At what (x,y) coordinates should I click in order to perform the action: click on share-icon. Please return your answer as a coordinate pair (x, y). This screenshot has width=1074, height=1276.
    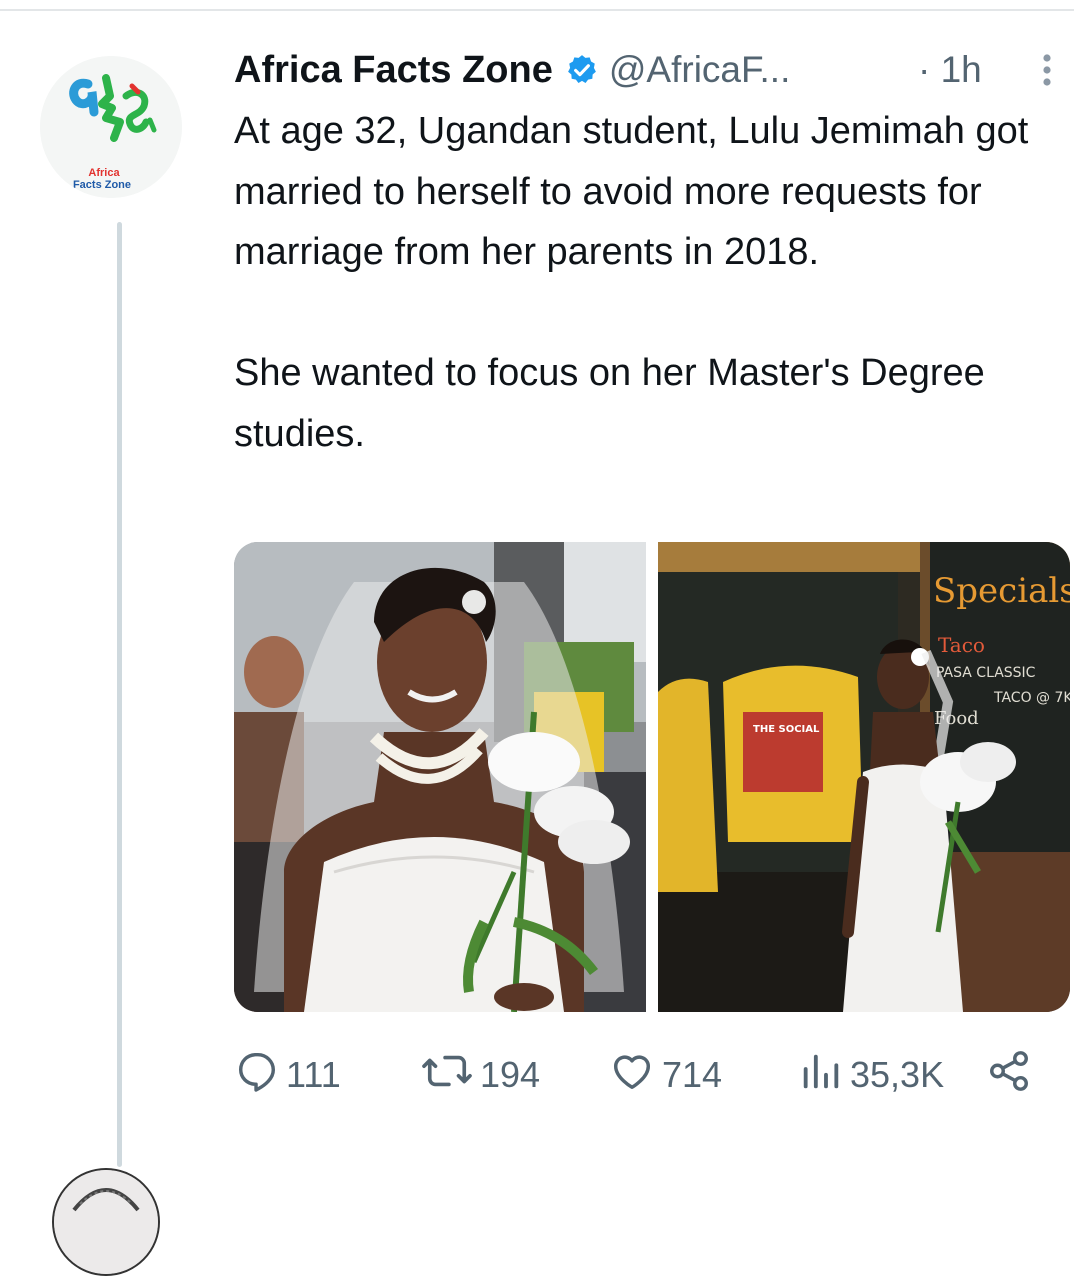
    Looking at the image, I should click on (1012, 1075).